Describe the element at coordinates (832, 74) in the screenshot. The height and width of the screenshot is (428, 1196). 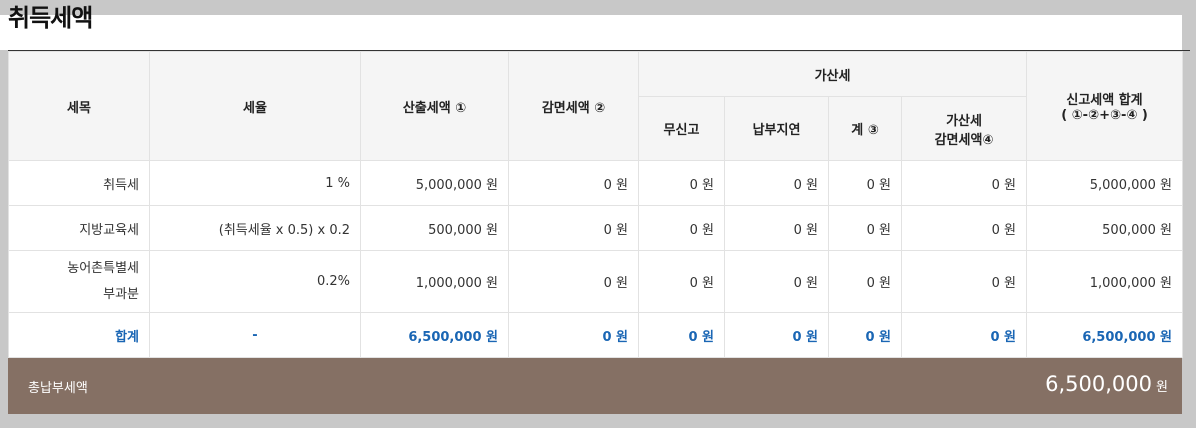
I see `header-penalty-group: 가산세` at that location.